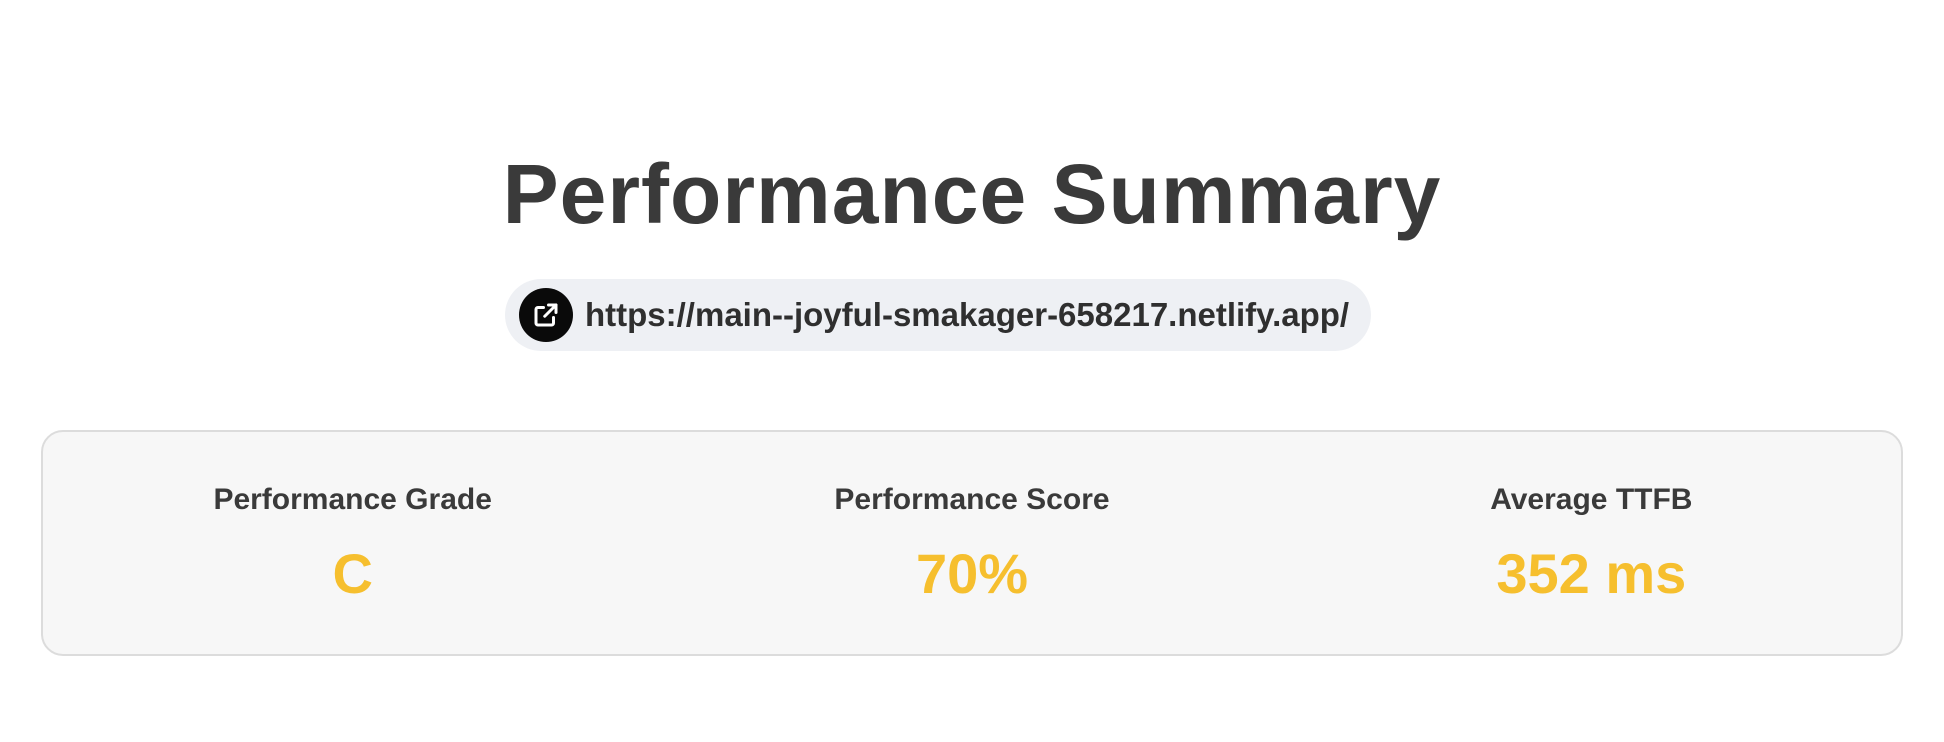  What do you see at coordinates (352, 499) in the screenshot?
I see `metric-label: Performance Grade` at bounding box center [352, 499].